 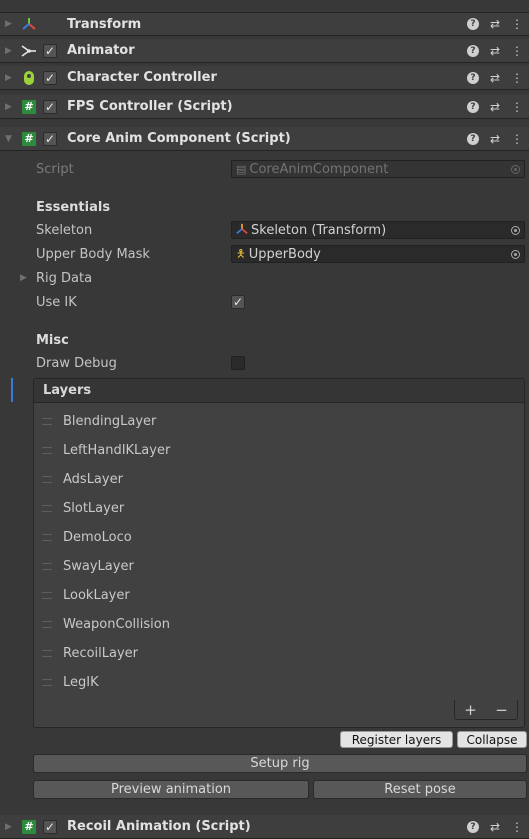 What do you see at coordinates (29, 139) in the screenshot?
I see `script-icon: #` at bounding box center [29, 139].